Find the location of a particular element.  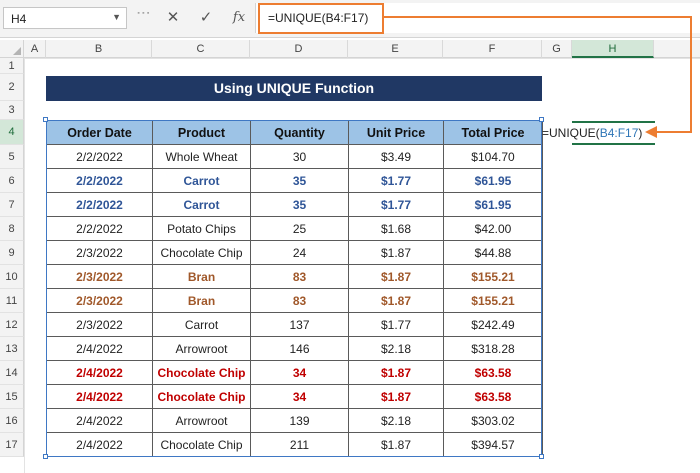

select-all-button is located at coordinates (12, 49).